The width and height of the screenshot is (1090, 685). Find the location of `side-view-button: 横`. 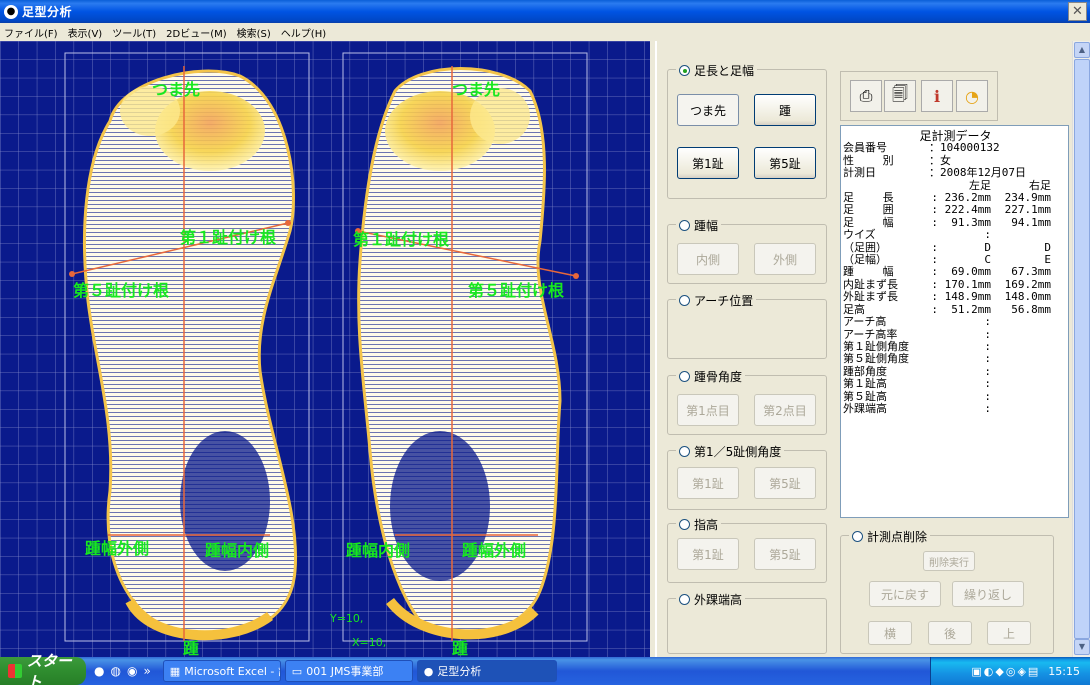

side-view-button: 横 is located at coordinates (890, 633).